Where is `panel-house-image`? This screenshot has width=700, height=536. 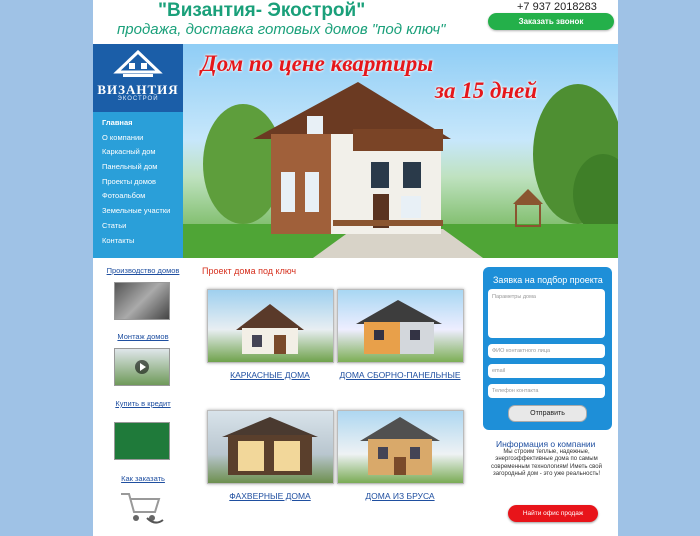 panel-house-image is located at coordinates (399, 327).